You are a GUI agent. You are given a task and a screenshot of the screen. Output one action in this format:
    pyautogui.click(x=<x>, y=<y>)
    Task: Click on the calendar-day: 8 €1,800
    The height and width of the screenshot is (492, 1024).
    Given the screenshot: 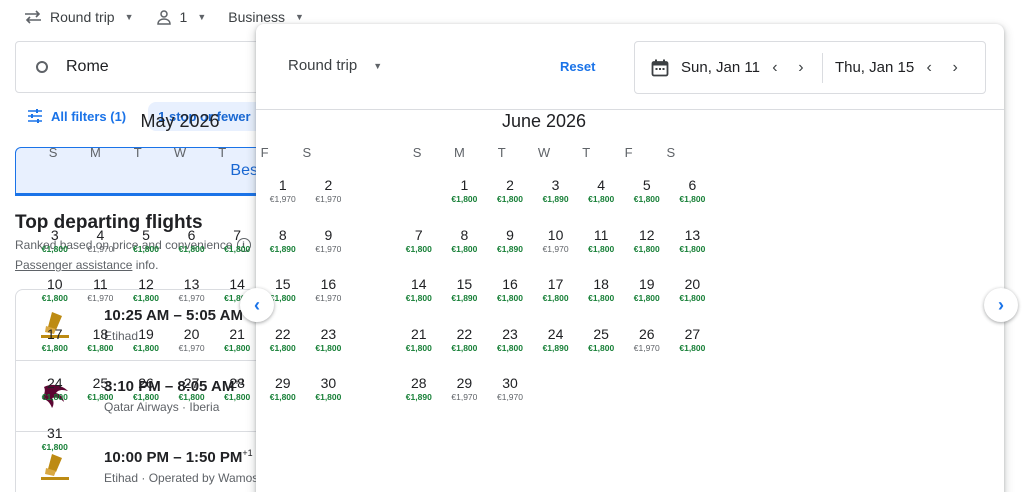 What is the action you would take?
    pyautogui.click(x=465, y=252)
    